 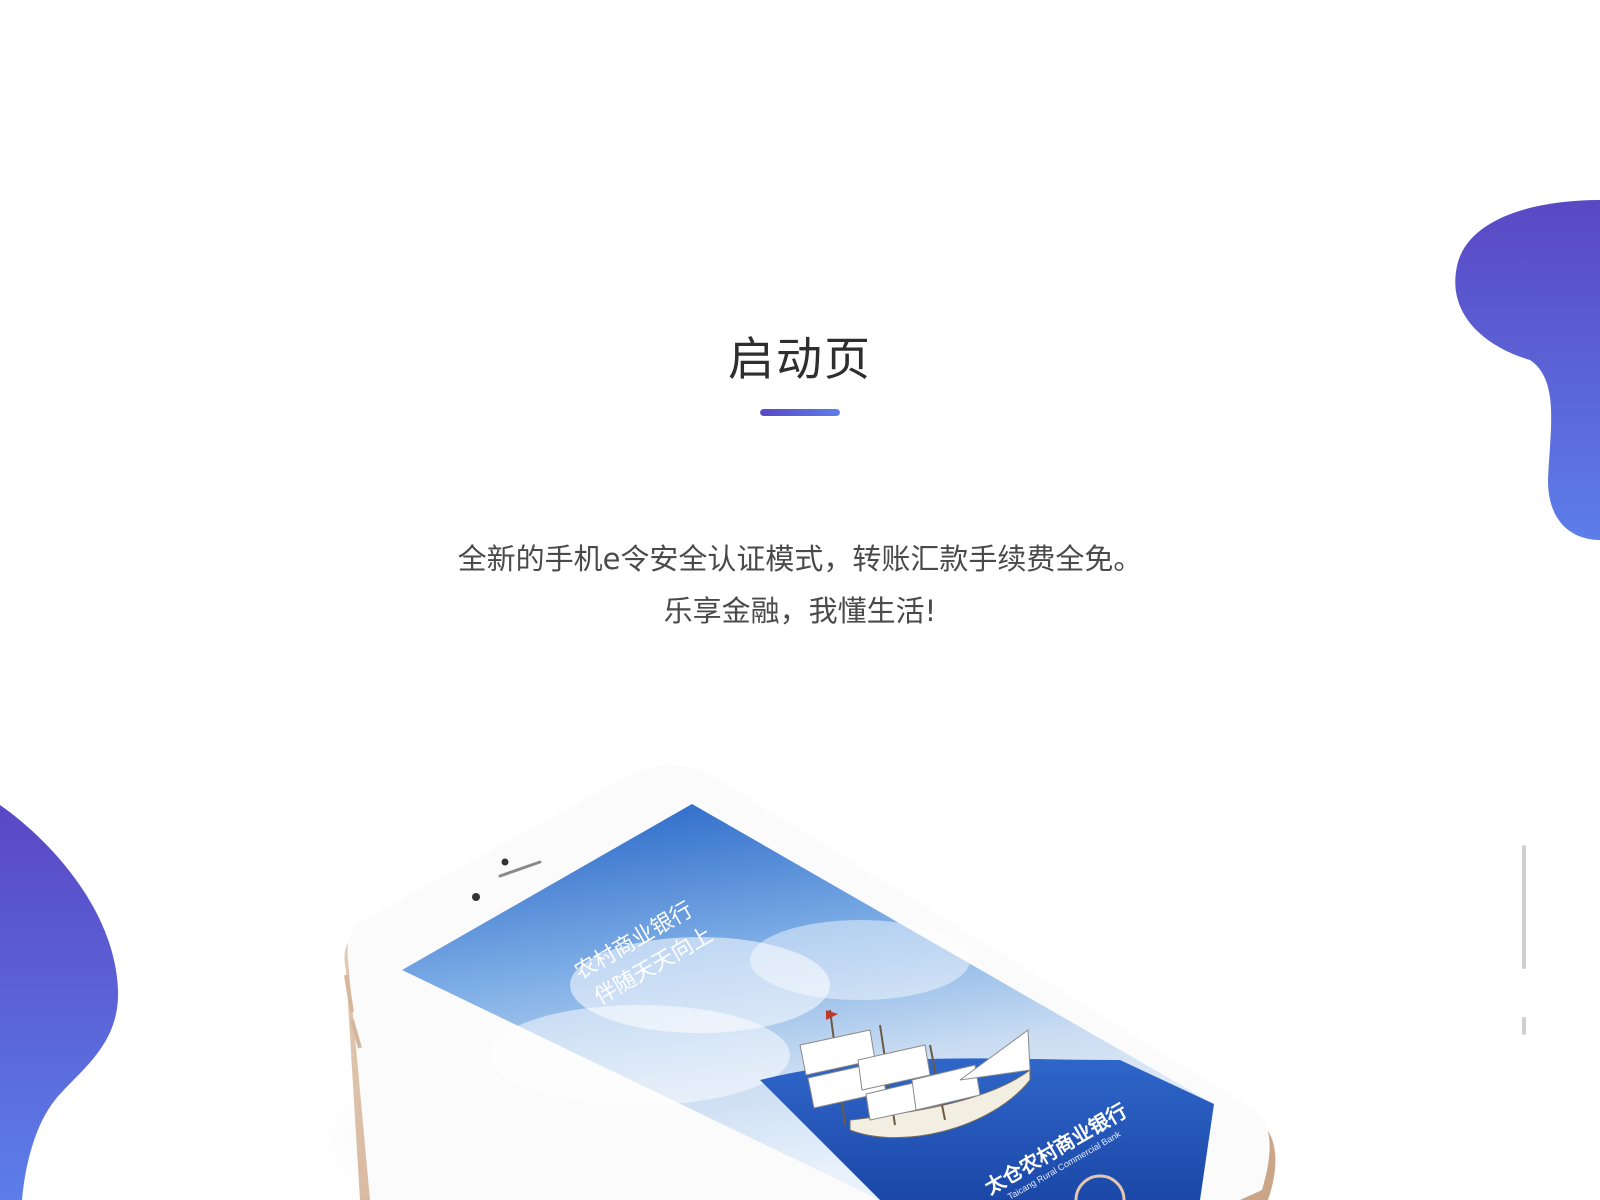 I want to click on scrollbar-tail, so click(x=1524, y=1026).